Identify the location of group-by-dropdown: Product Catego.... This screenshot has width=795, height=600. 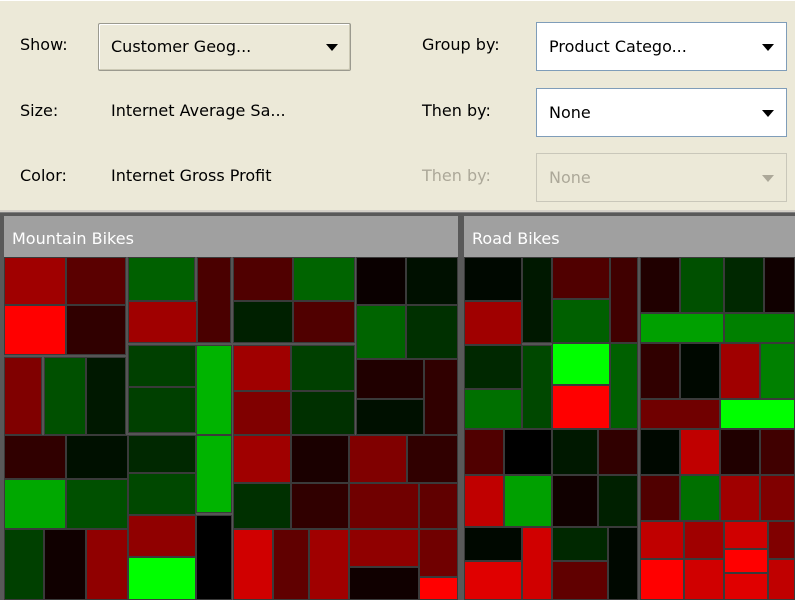
(661, 46).